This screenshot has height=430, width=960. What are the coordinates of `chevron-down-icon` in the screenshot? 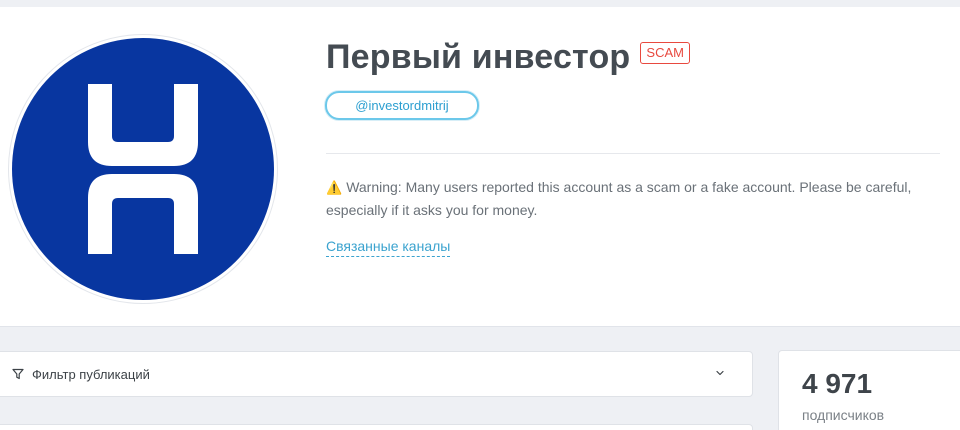 It's located at (720, 373).